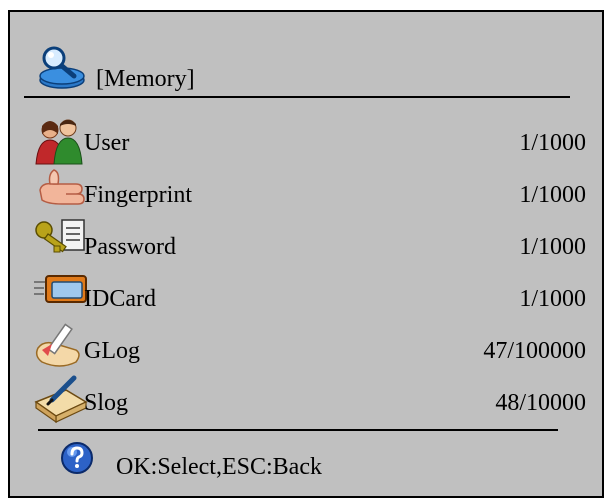 Image resolution: width=616 pixels, height=504 pixels. Describe the element at coordinates (61, 399) in the screenshot. I see `pen-book-icon` at that location.